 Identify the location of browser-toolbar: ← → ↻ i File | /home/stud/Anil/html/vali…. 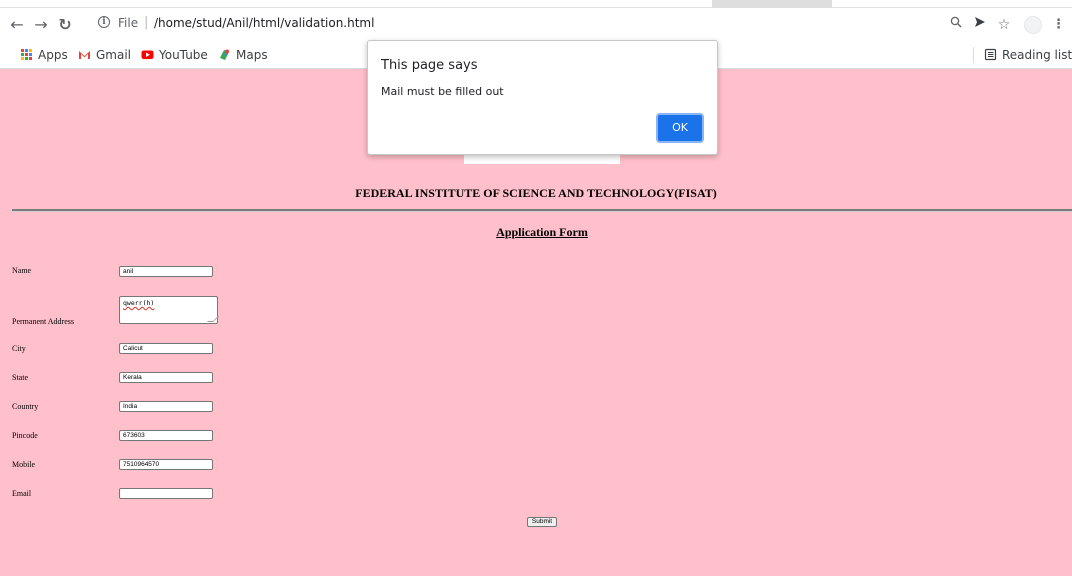
(536, 26).